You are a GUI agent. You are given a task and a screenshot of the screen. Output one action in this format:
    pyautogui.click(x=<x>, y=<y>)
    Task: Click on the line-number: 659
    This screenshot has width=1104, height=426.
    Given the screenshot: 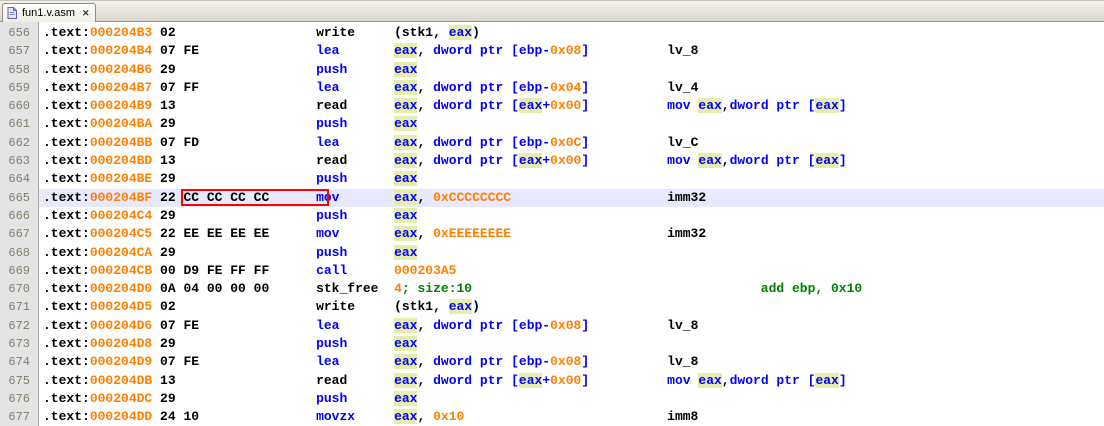 What is the action you would take?
    pyautogui.click(x=19, y=88)
    